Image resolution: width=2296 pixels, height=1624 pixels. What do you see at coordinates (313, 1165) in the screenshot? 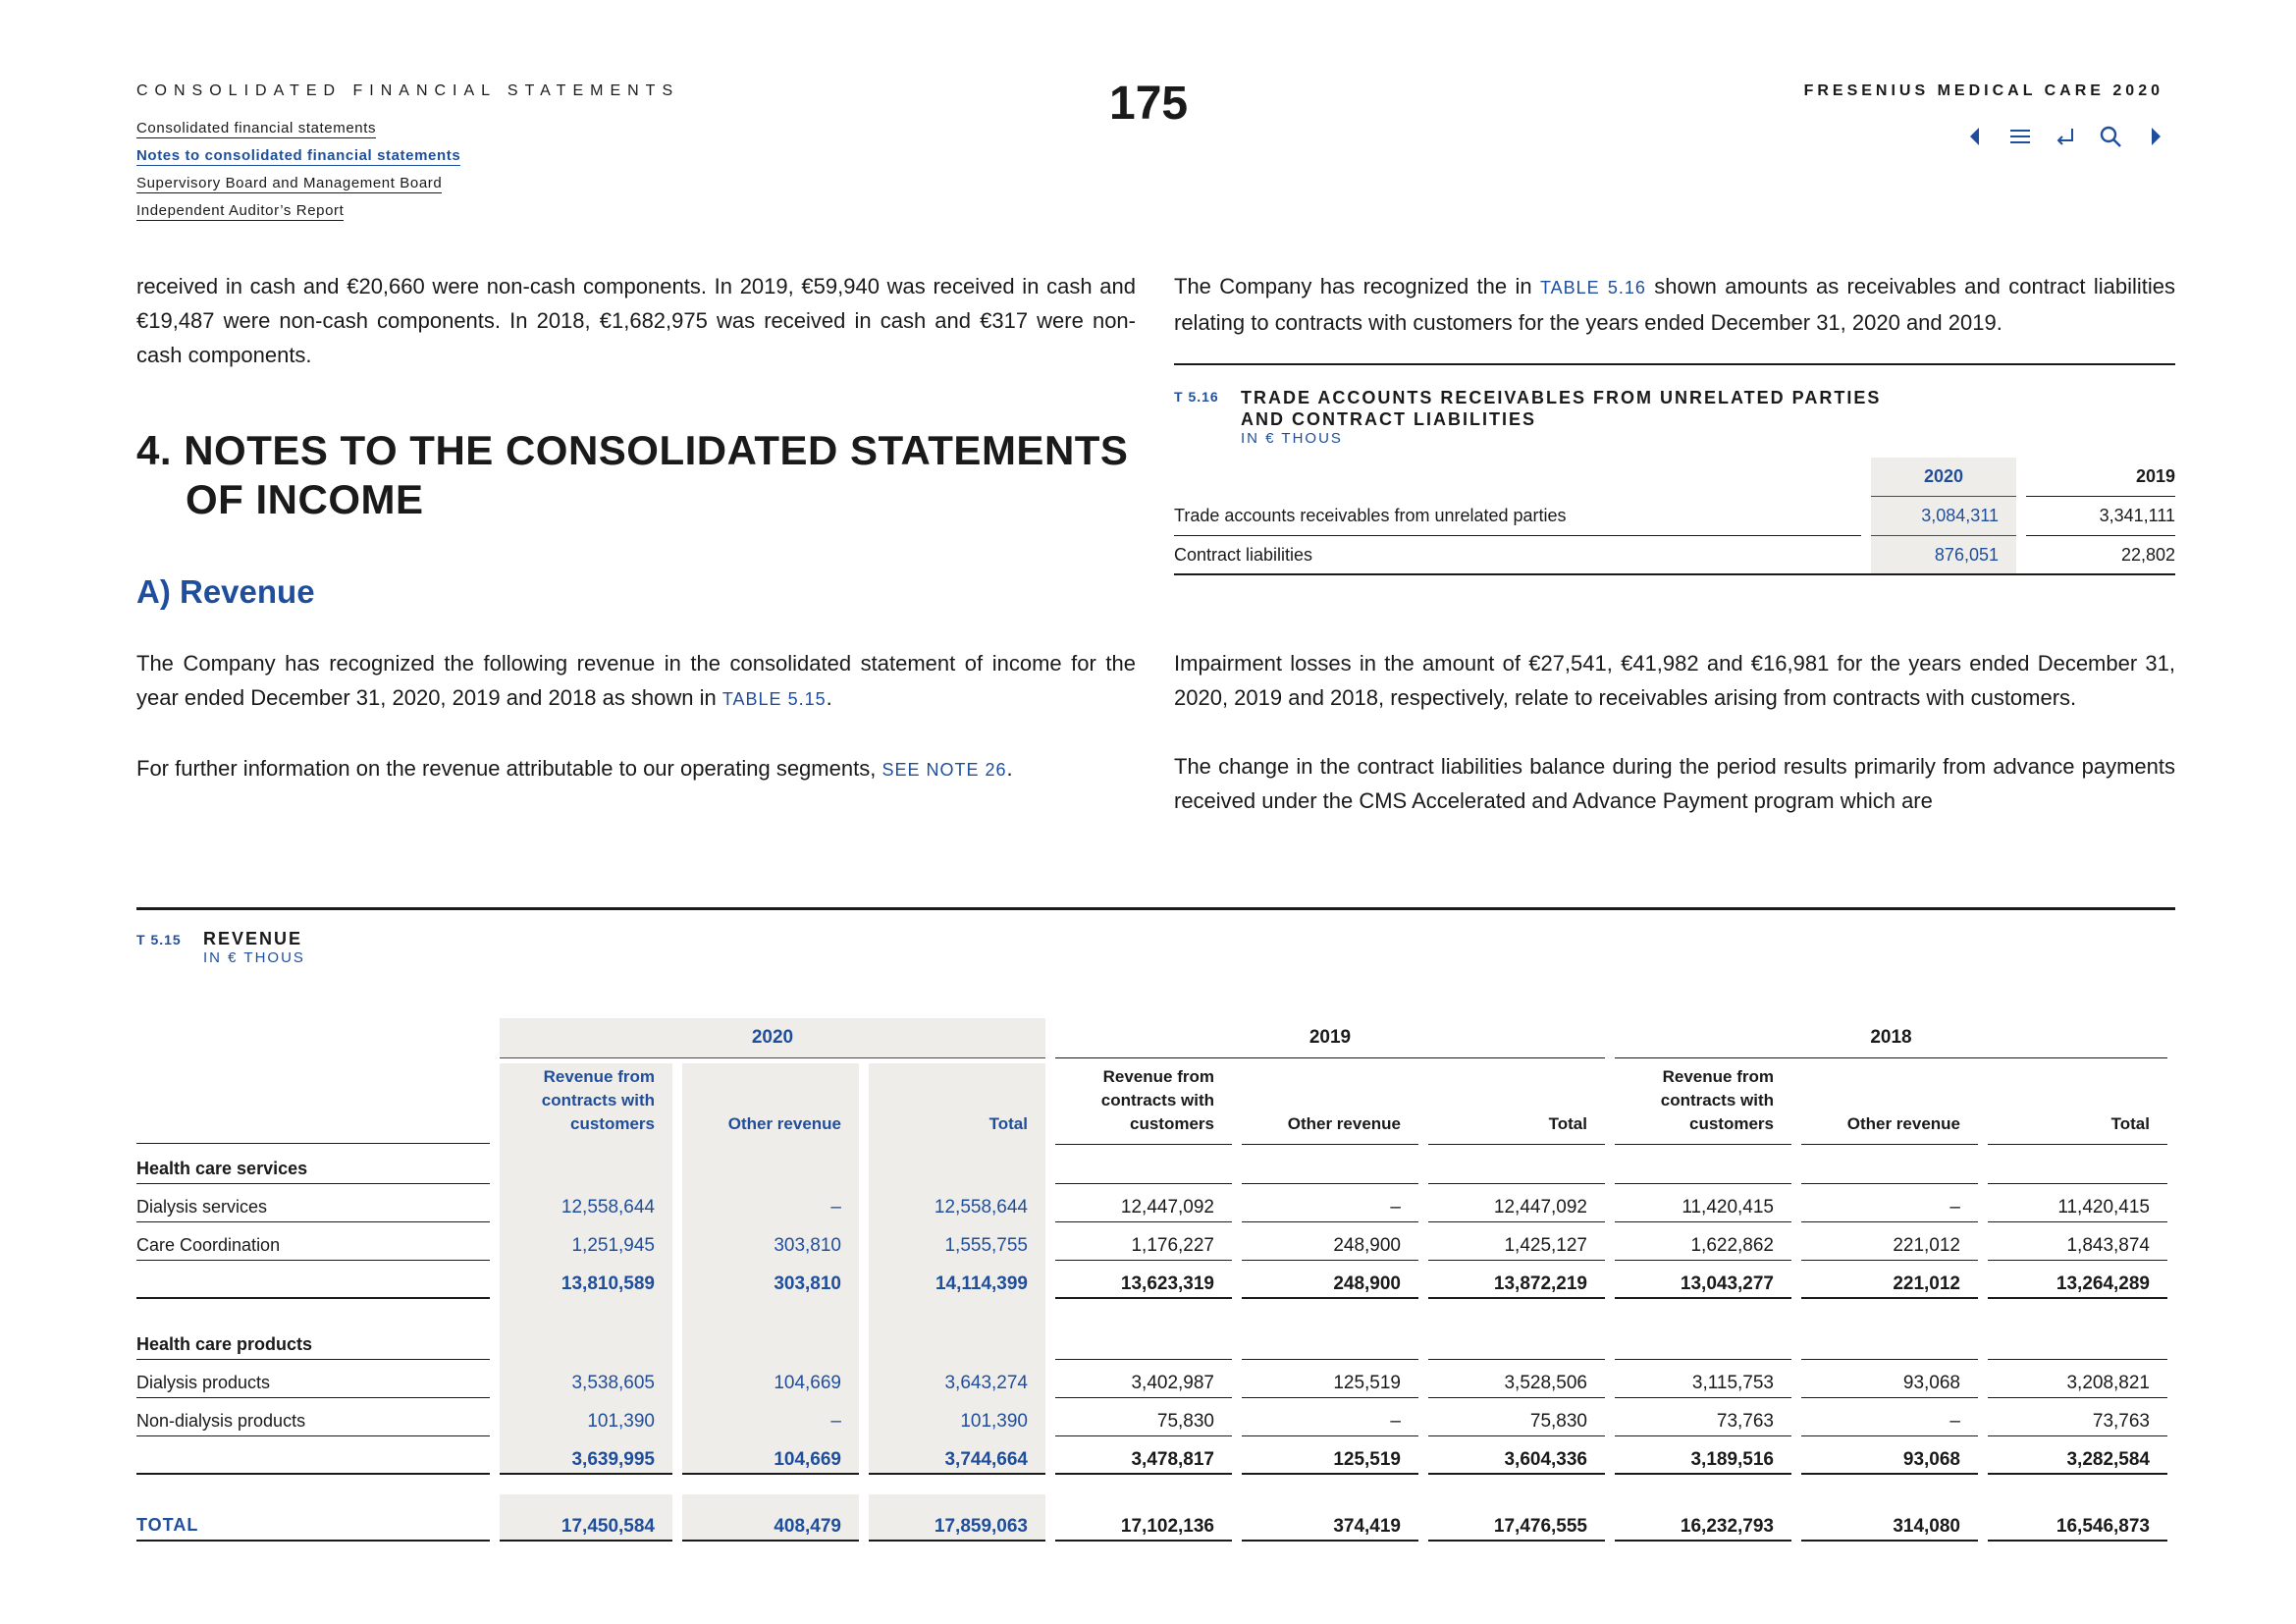
I see `row-label: Health care services` at bounding box center [313, 1165].